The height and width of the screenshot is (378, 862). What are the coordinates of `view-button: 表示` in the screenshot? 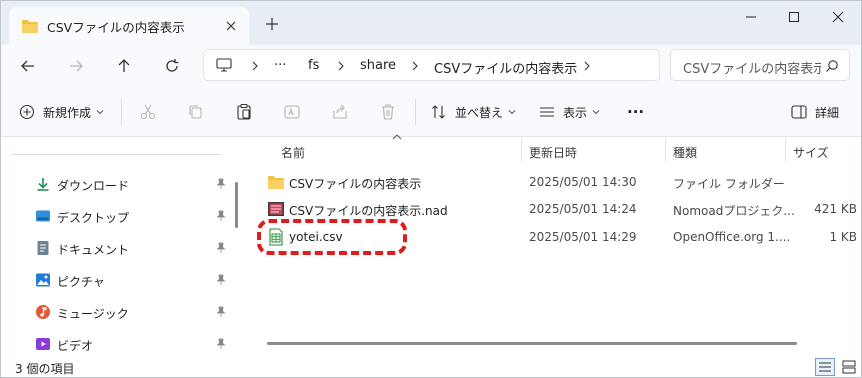 It's located at (569, 112).